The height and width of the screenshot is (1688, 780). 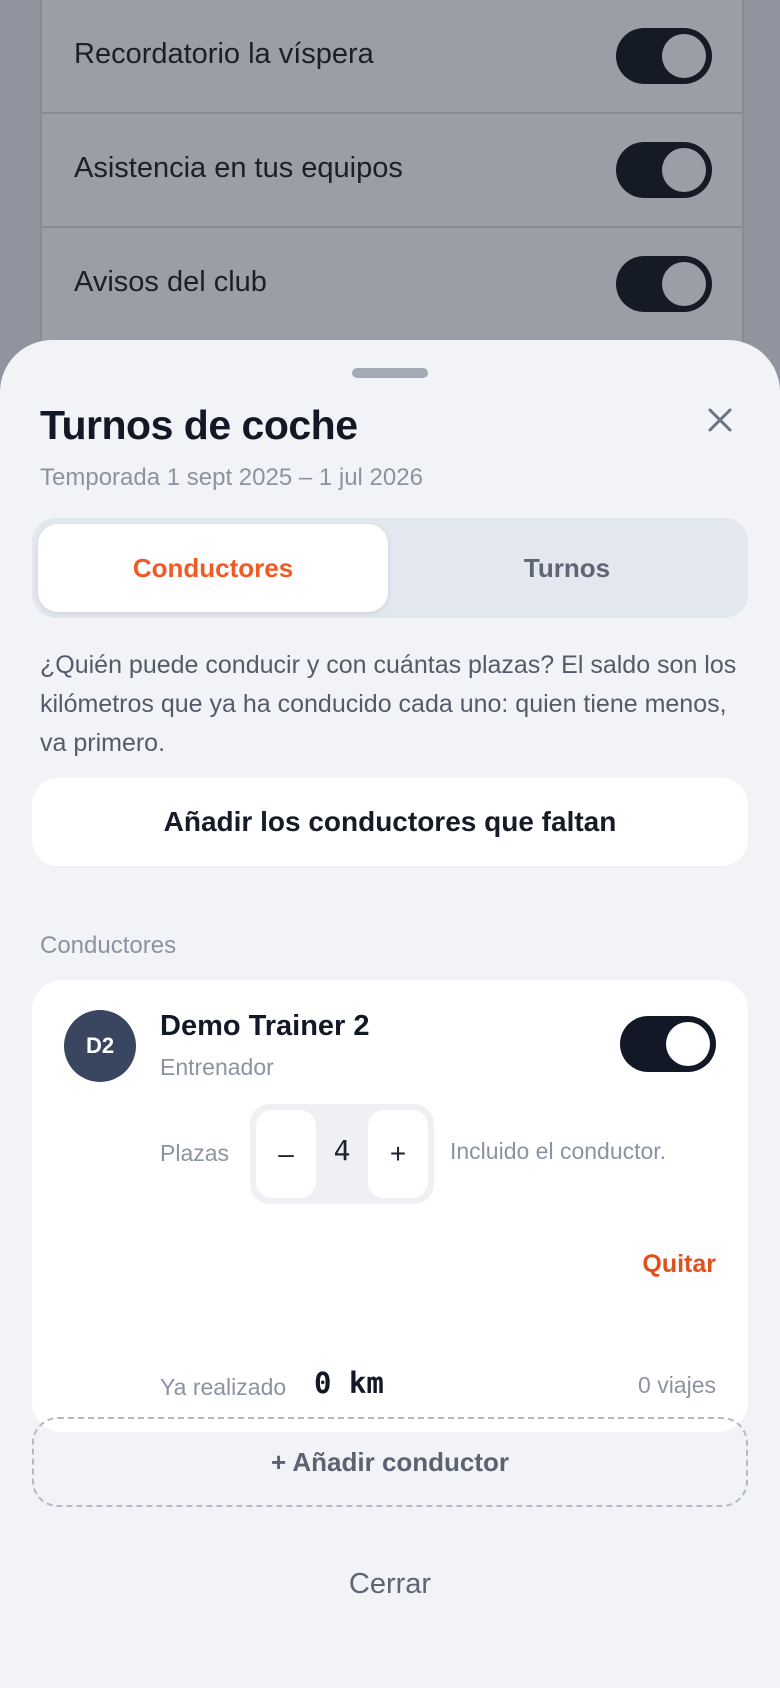 I want to click on setting-label: Recordatorio la víspera, so click(x=224, y=54).